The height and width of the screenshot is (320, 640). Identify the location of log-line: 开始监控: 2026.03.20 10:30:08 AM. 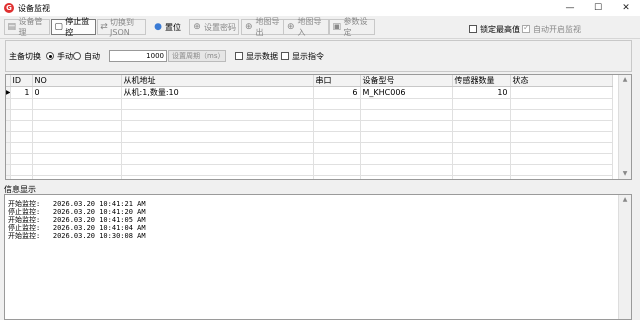
(77, 236).